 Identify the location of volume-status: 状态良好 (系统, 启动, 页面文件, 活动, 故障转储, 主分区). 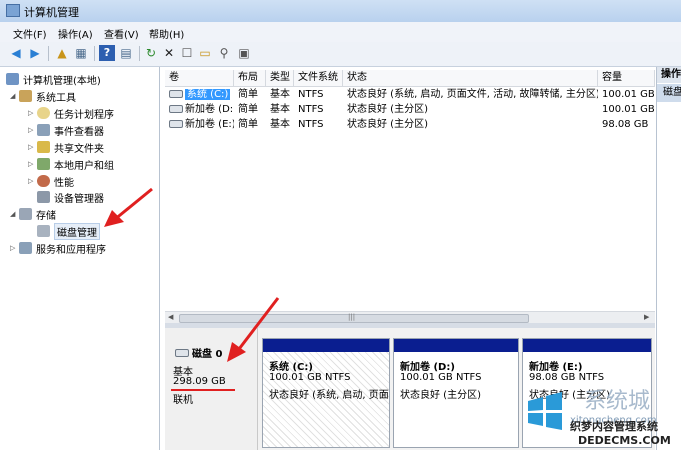
(472, 94).